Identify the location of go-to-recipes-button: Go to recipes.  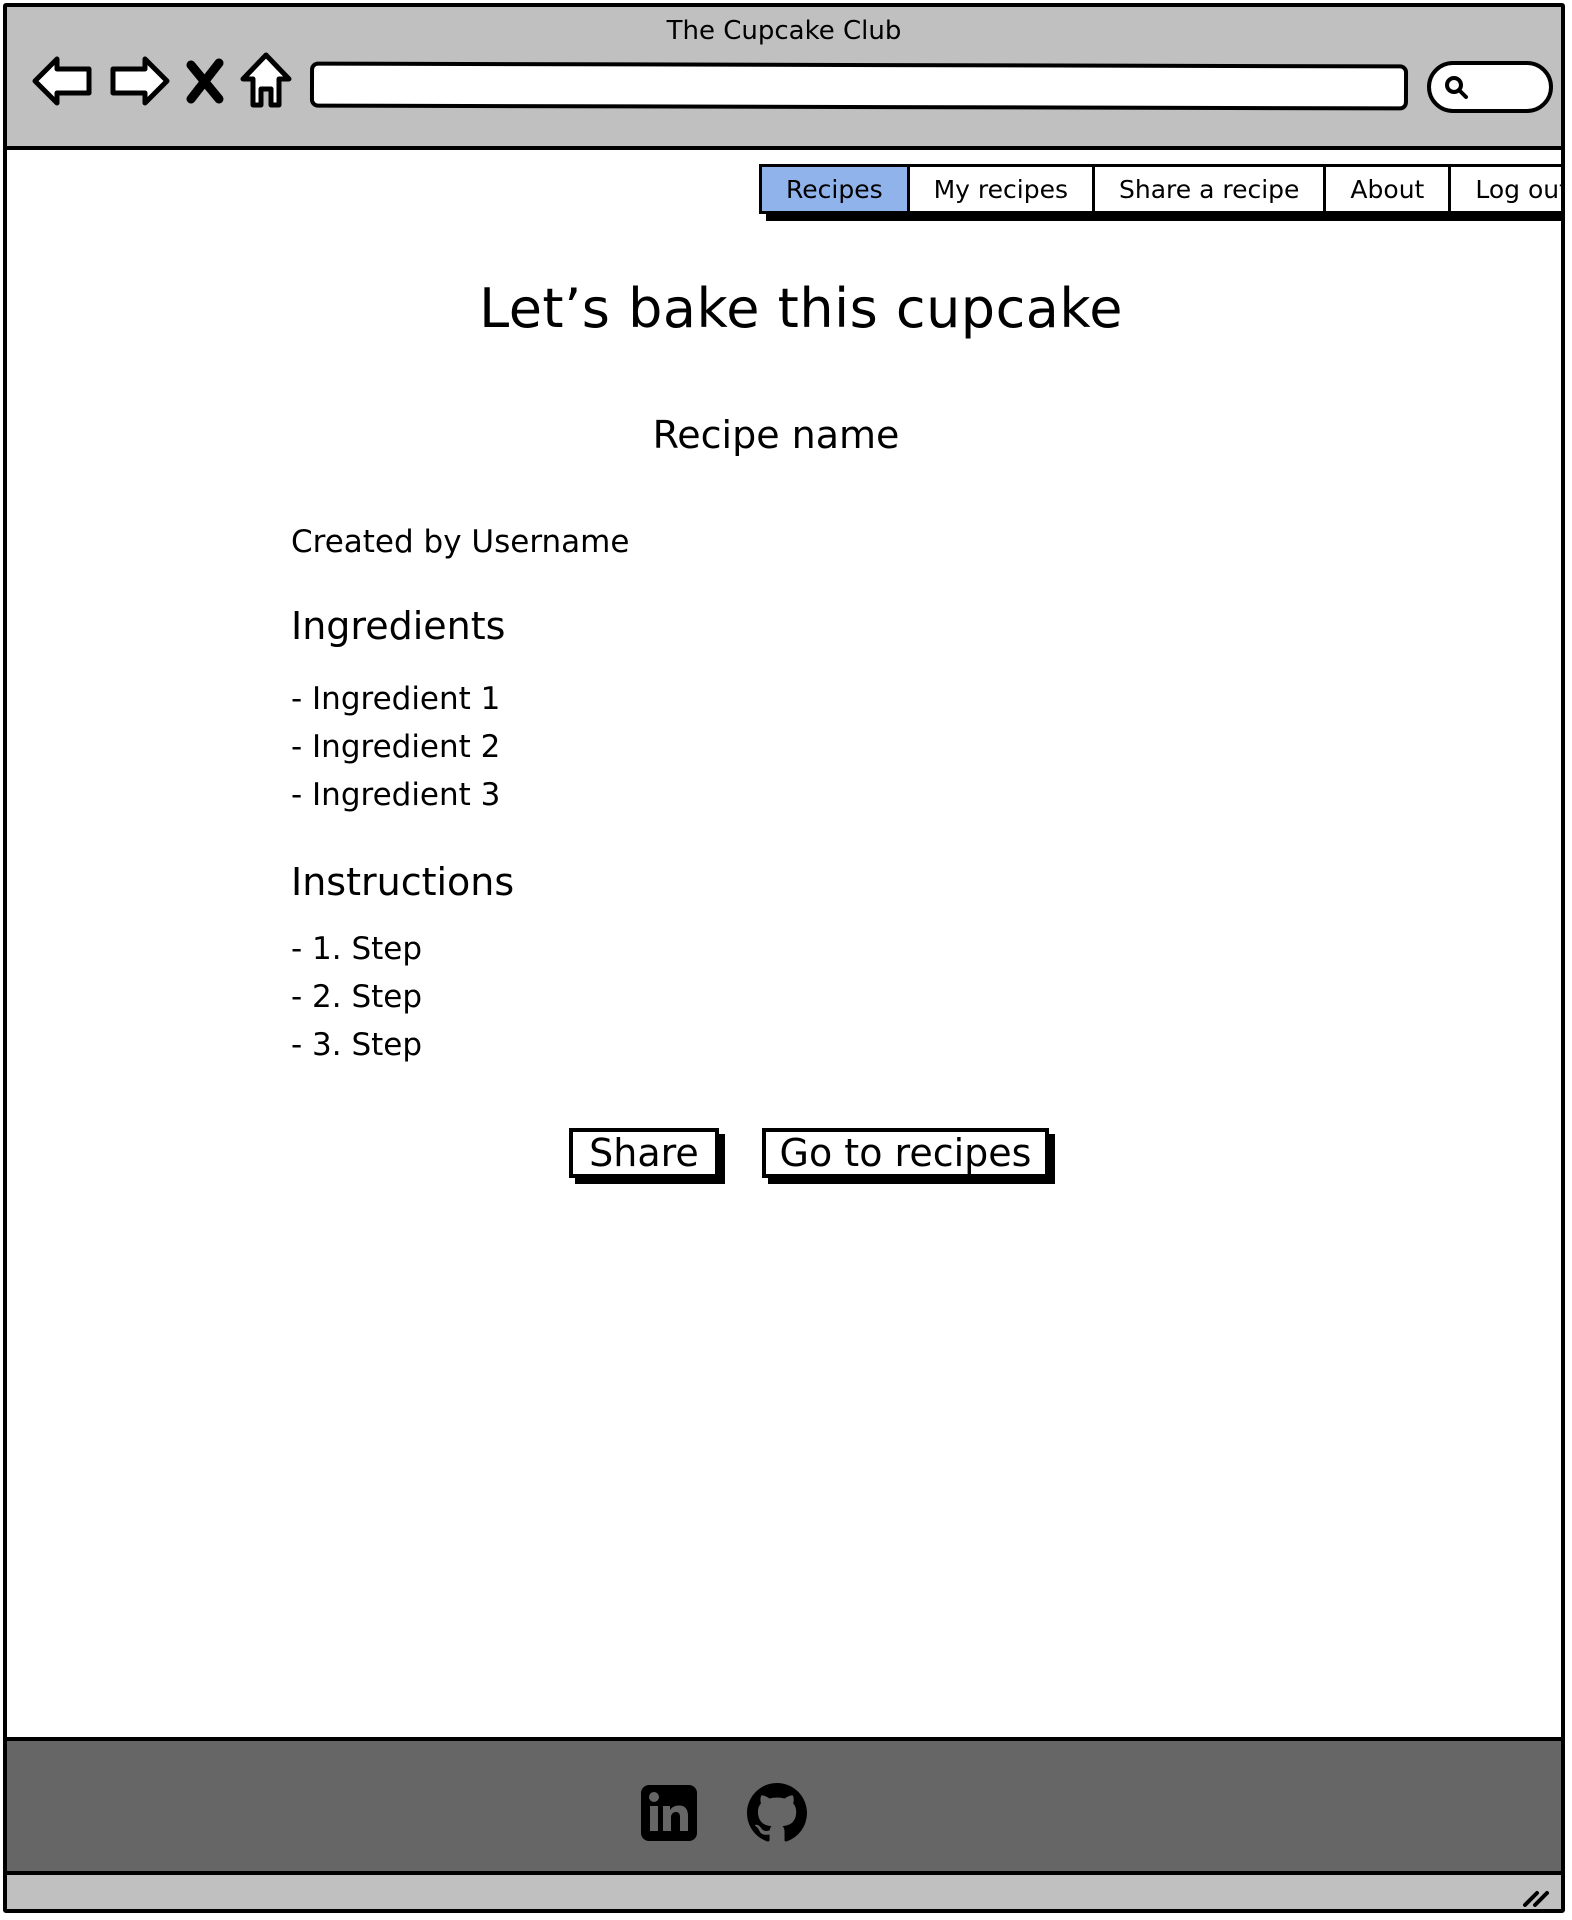
(905, 1153).